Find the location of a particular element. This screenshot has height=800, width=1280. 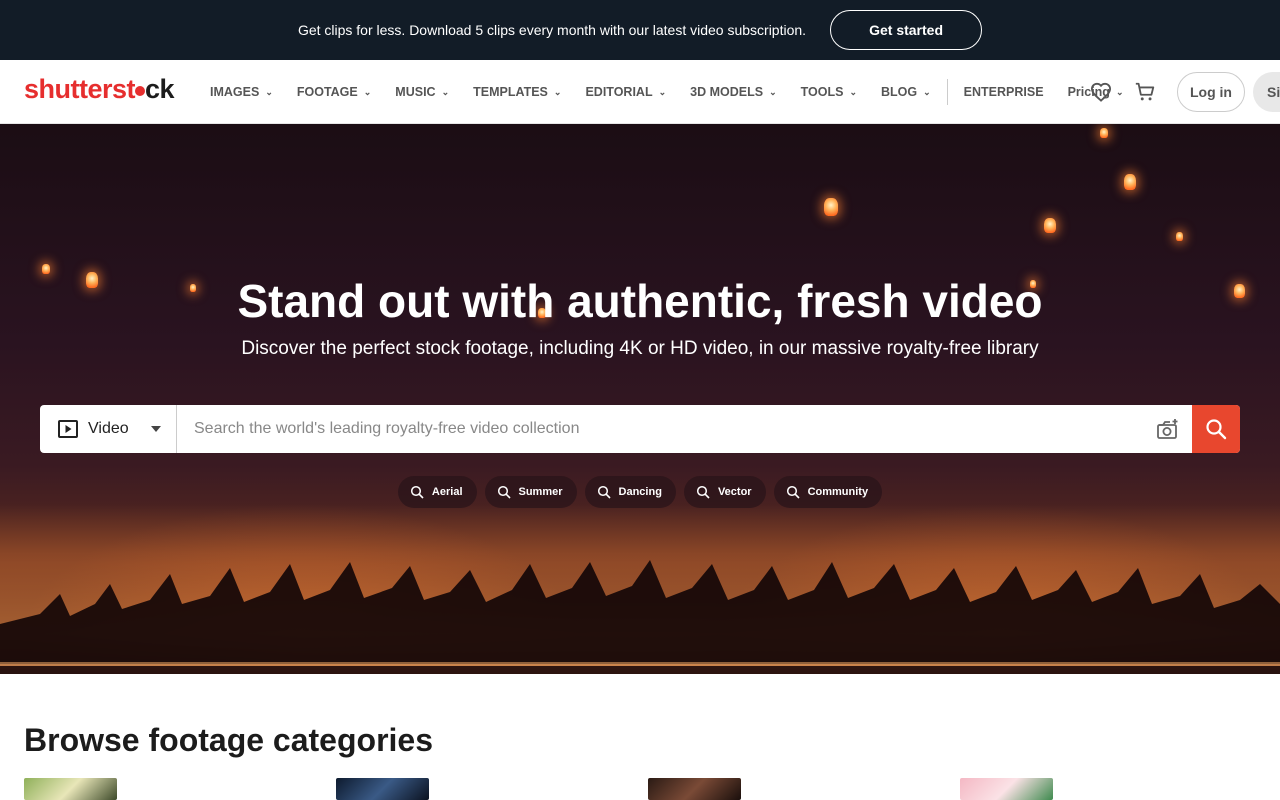

media-type-dropdown: Video is located at coordinates (108, 429).